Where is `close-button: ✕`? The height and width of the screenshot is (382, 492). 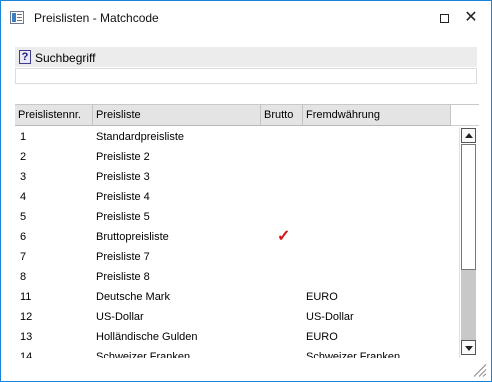 close-button: ✕ is located at coordinates (471, 18).